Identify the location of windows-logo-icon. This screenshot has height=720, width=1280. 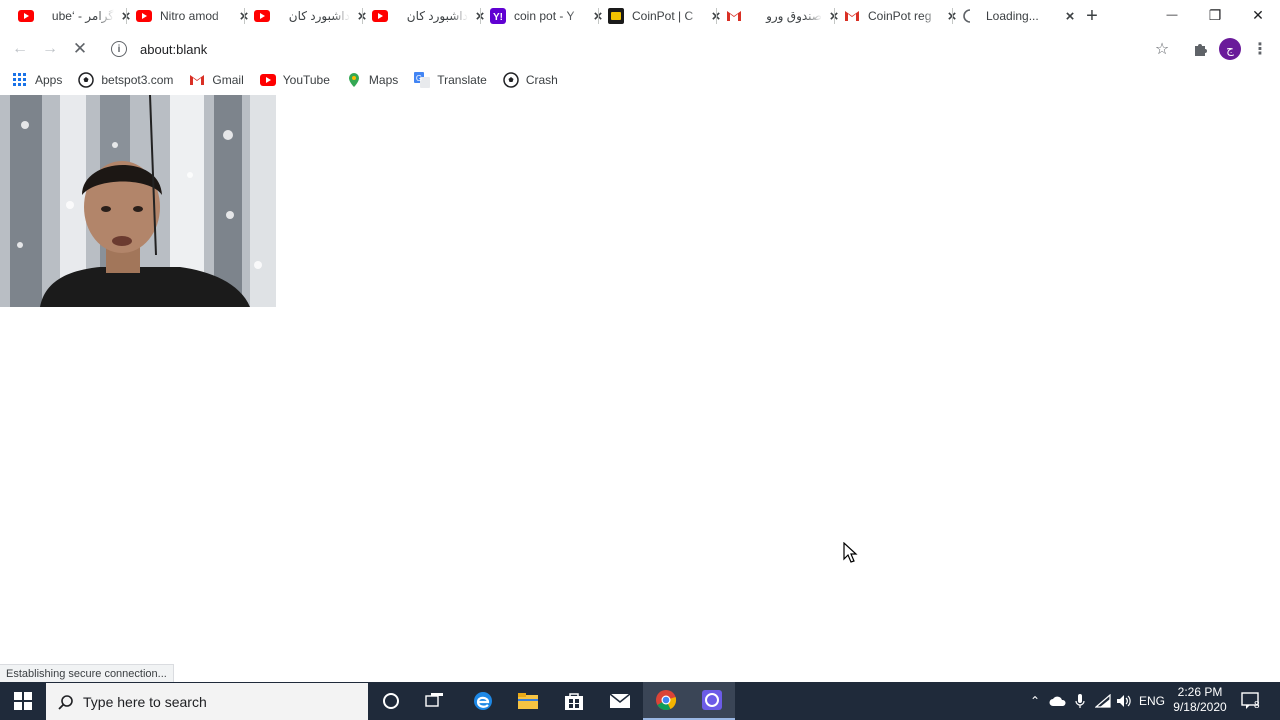
(23, 701).